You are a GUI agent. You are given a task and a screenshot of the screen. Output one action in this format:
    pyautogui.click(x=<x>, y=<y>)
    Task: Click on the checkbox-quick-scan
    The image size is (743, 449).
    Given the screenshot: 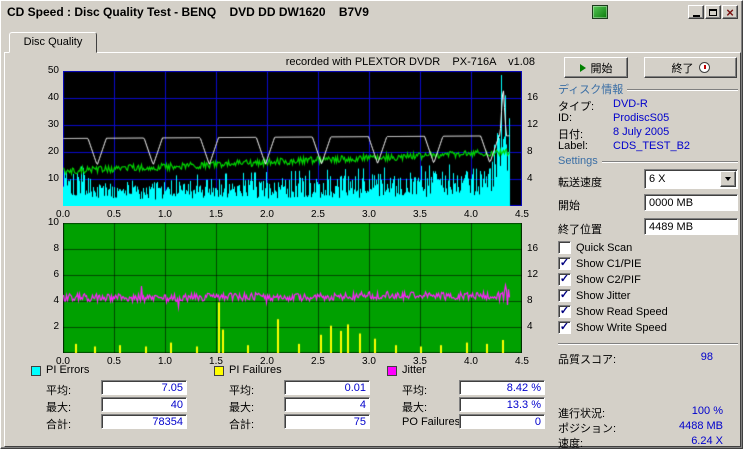 What is the action you would take?
    pyautogui.click(x=564, y=247)
    